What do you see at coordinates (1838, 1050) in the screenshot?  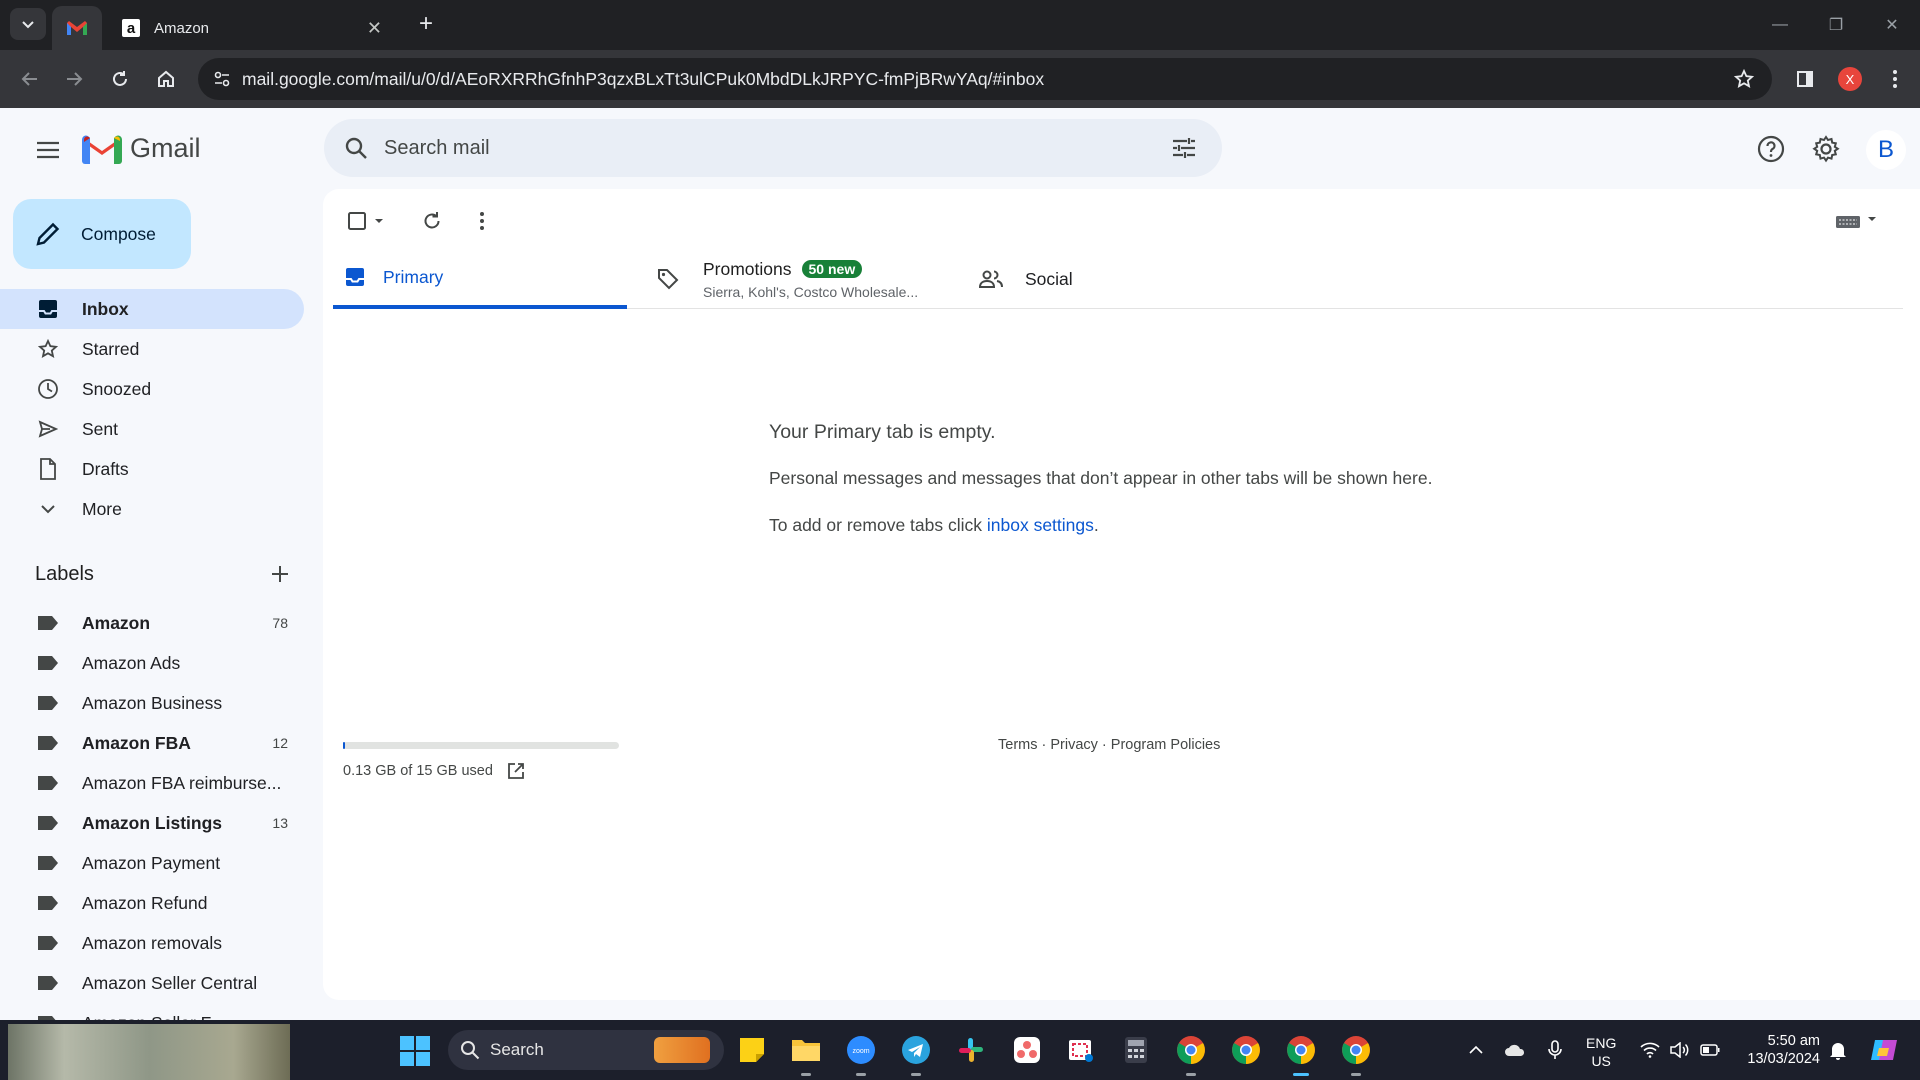 I see `notification-bell-icon` at bounding box center [1838, 1050].